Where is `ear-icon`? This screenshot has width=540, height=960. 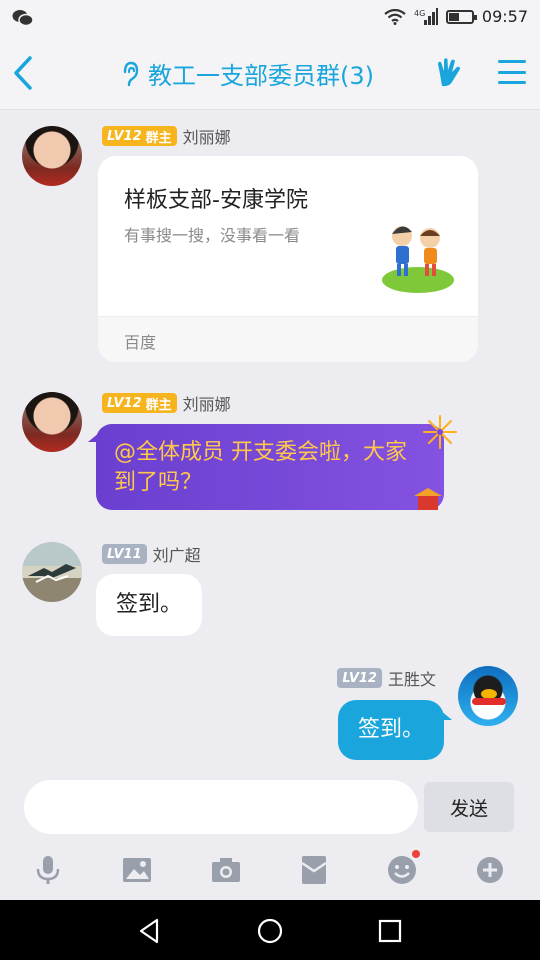 ear-icon is located at coordinates (131, 73).